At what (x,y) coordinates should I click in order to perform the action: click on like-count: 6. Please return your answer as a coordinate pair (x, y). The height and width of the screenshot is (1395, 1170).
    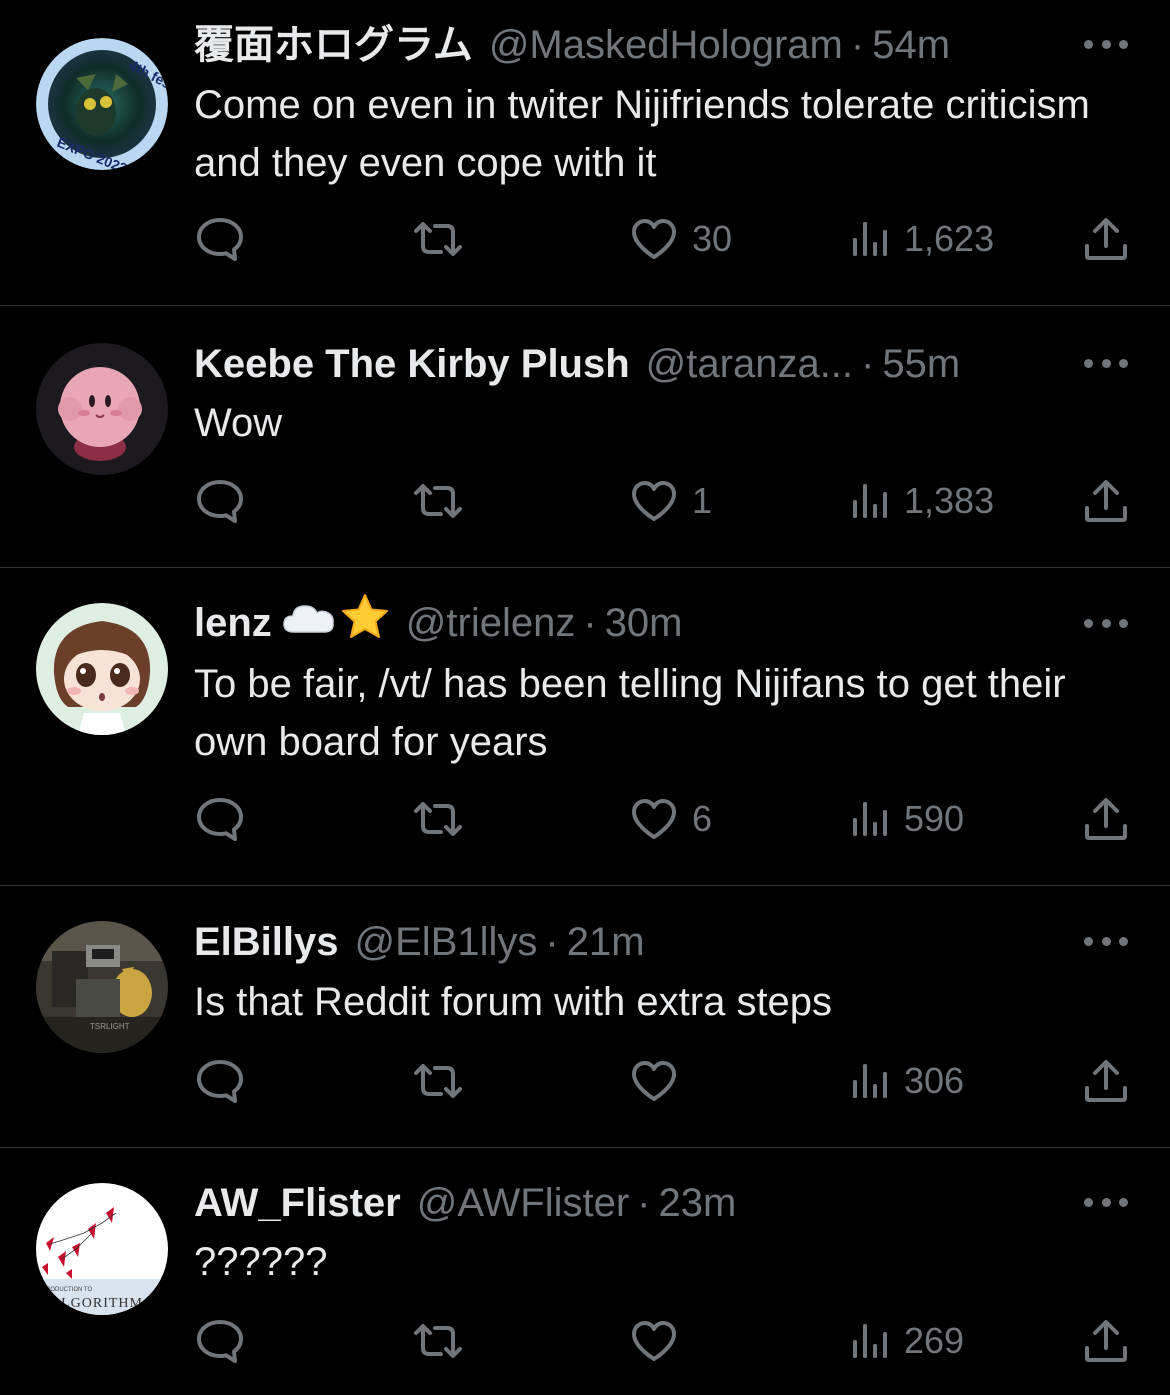
    Looking at the image, I should click on (702, 818).